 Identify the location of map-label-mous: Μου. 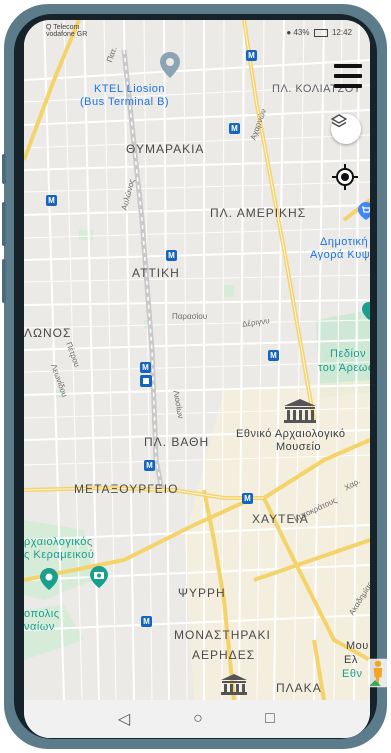
(357, 646).